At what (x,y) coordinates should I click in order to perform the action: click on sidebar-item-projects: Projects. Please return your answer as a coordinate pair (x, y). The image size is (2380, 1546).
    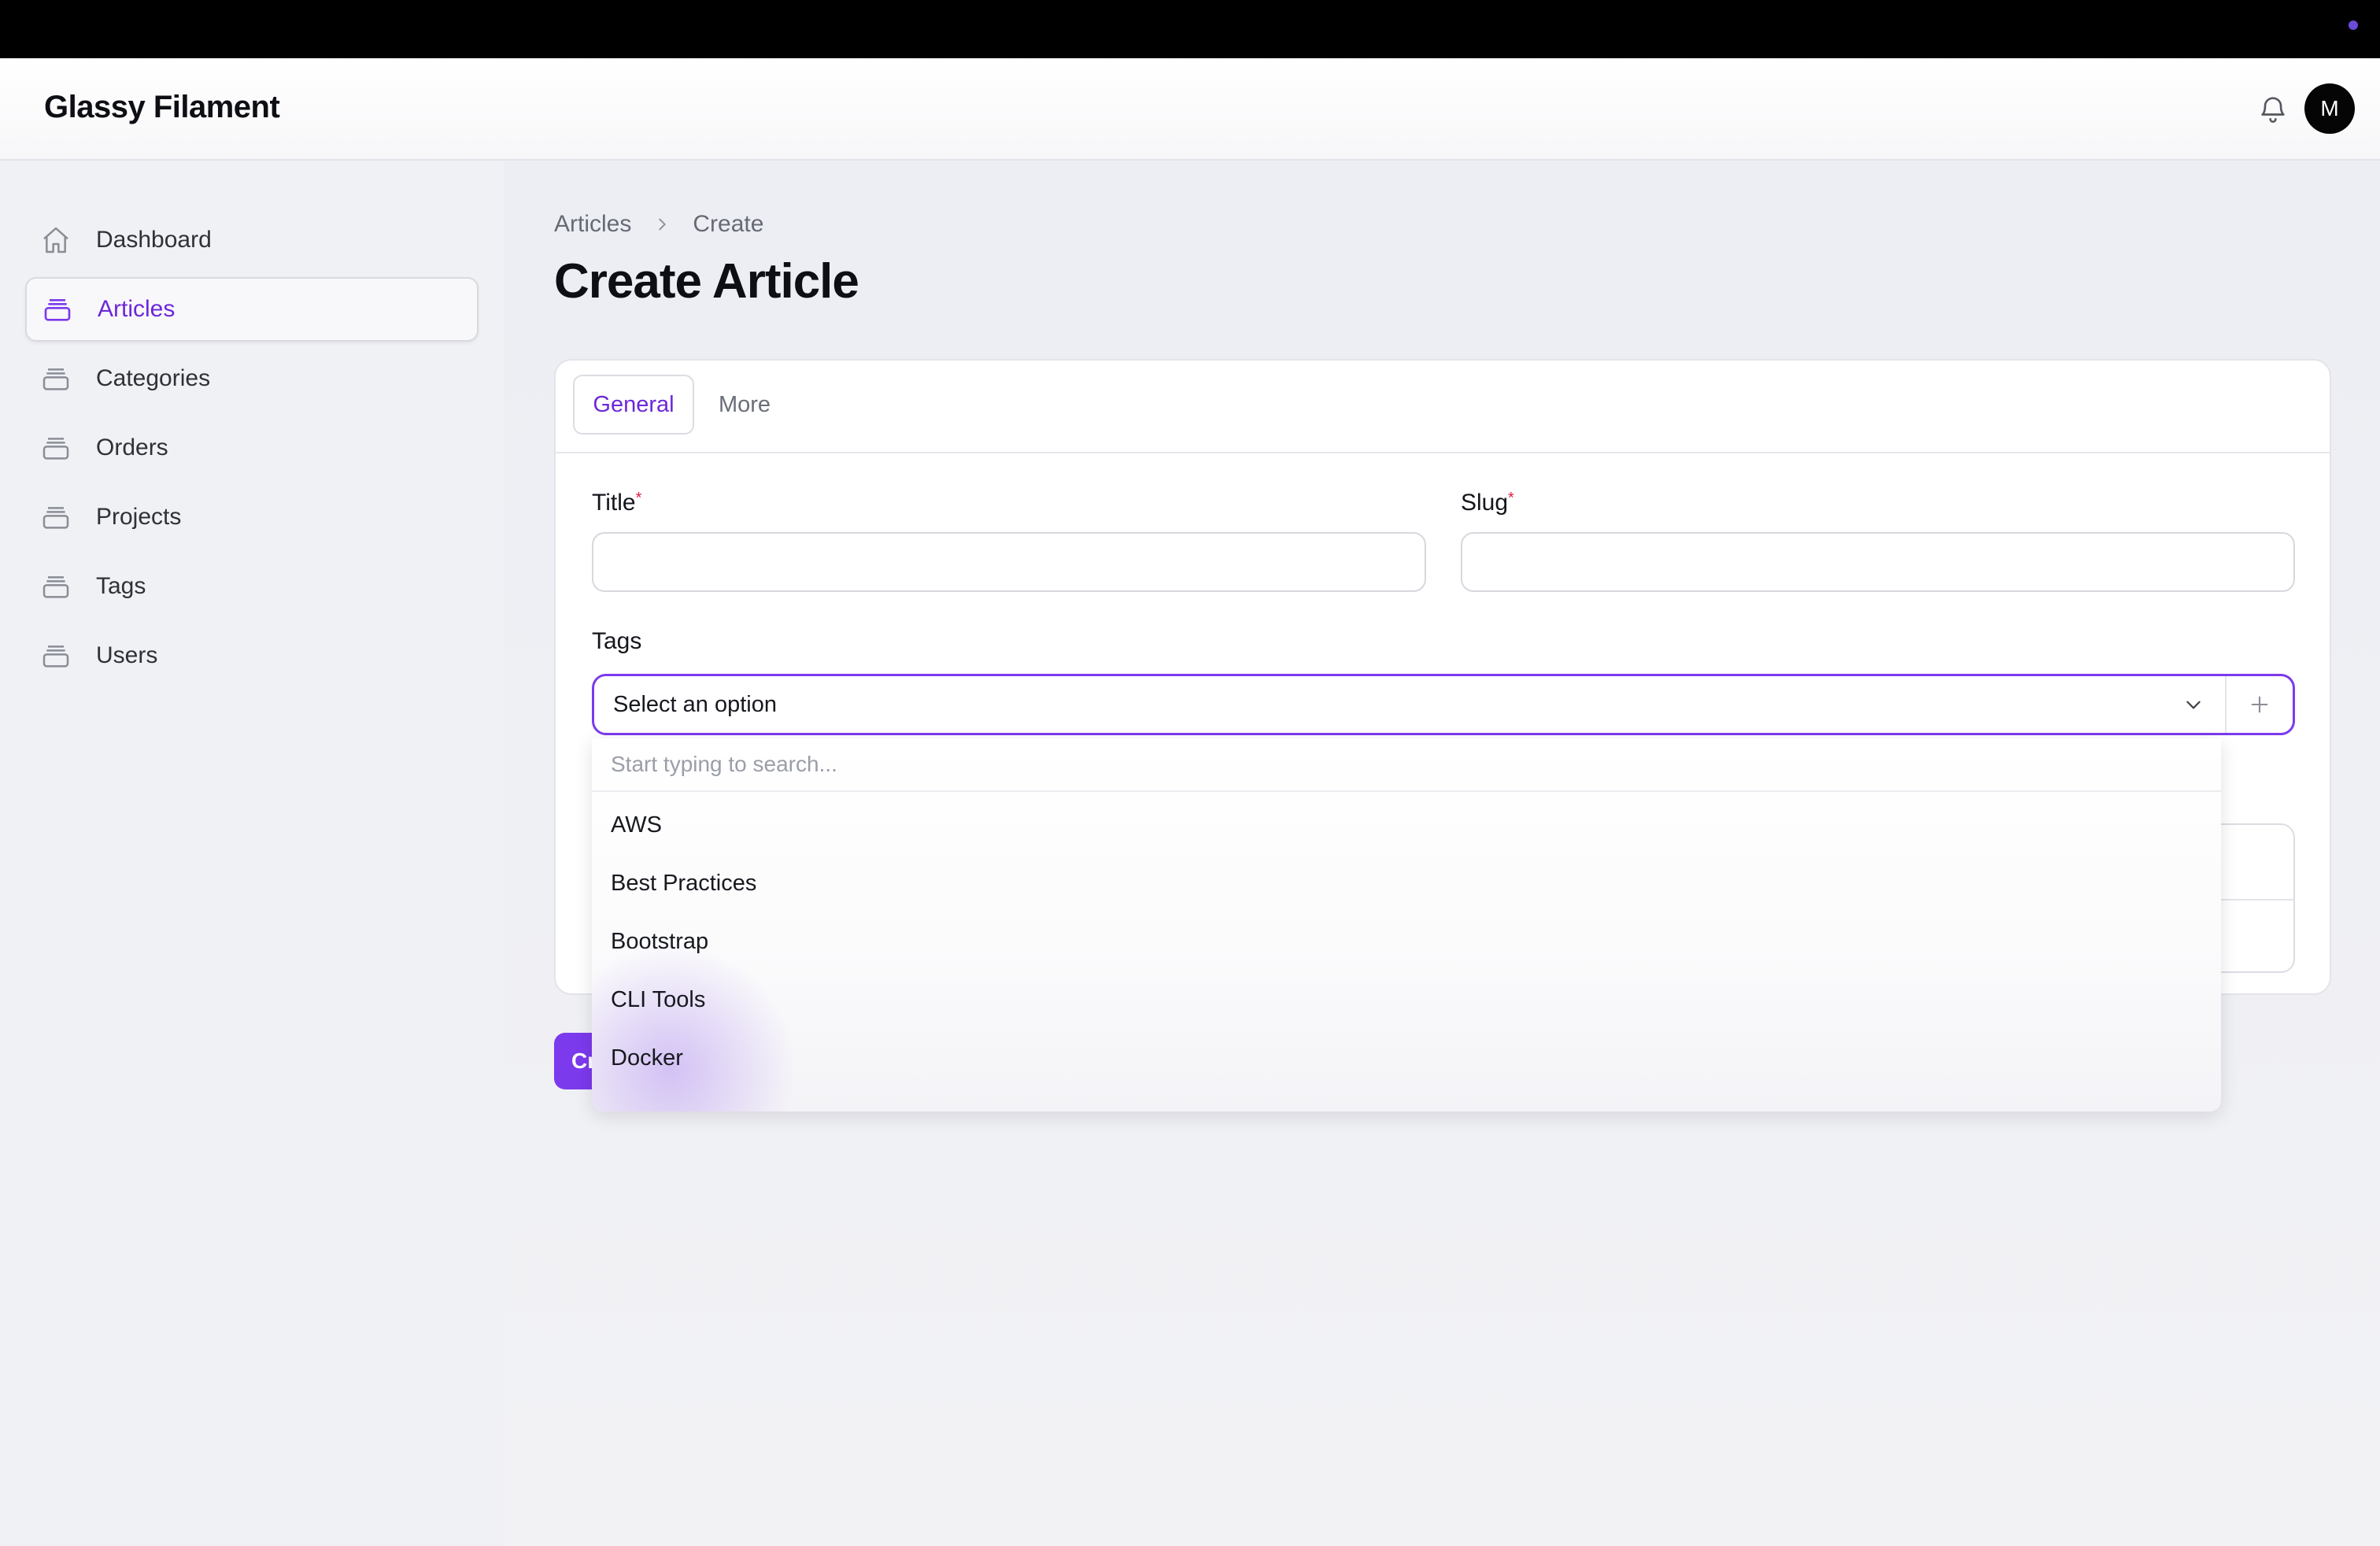
    Looking at the image, I should click on (252, 517).